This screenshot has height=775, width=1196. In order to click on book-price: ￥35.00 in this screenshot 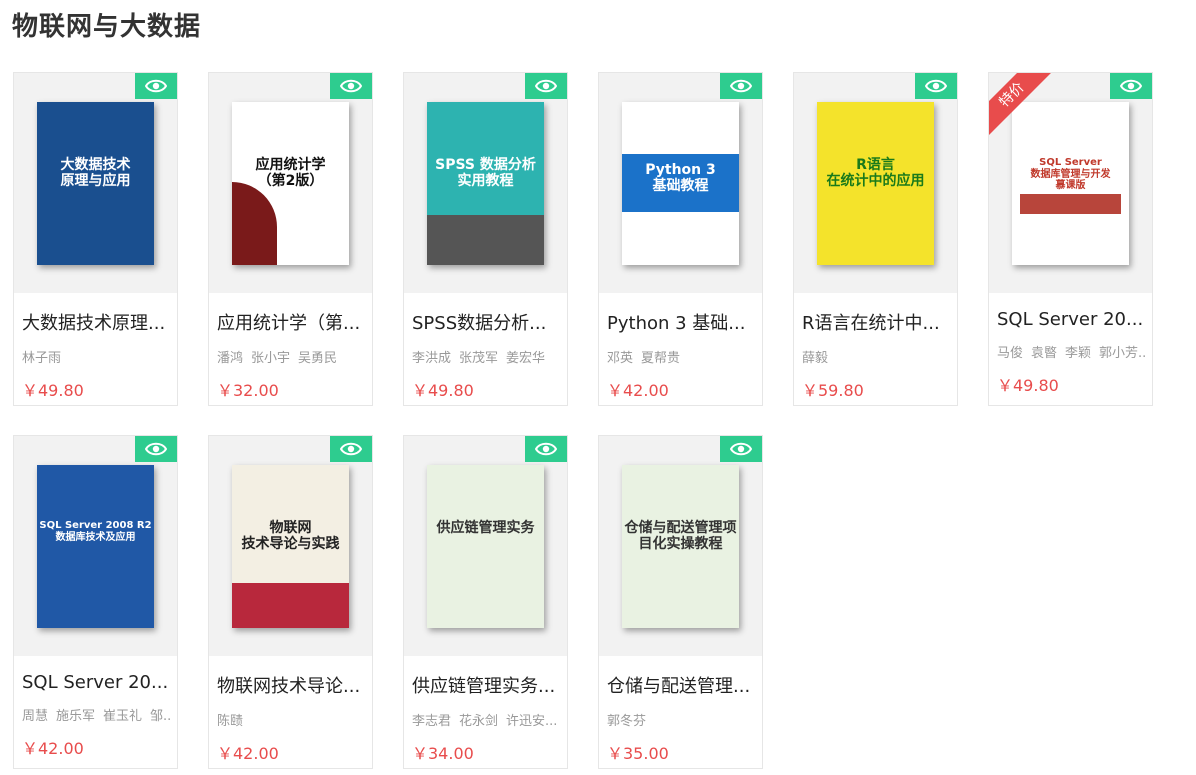, I will do `click(638, 753)`.